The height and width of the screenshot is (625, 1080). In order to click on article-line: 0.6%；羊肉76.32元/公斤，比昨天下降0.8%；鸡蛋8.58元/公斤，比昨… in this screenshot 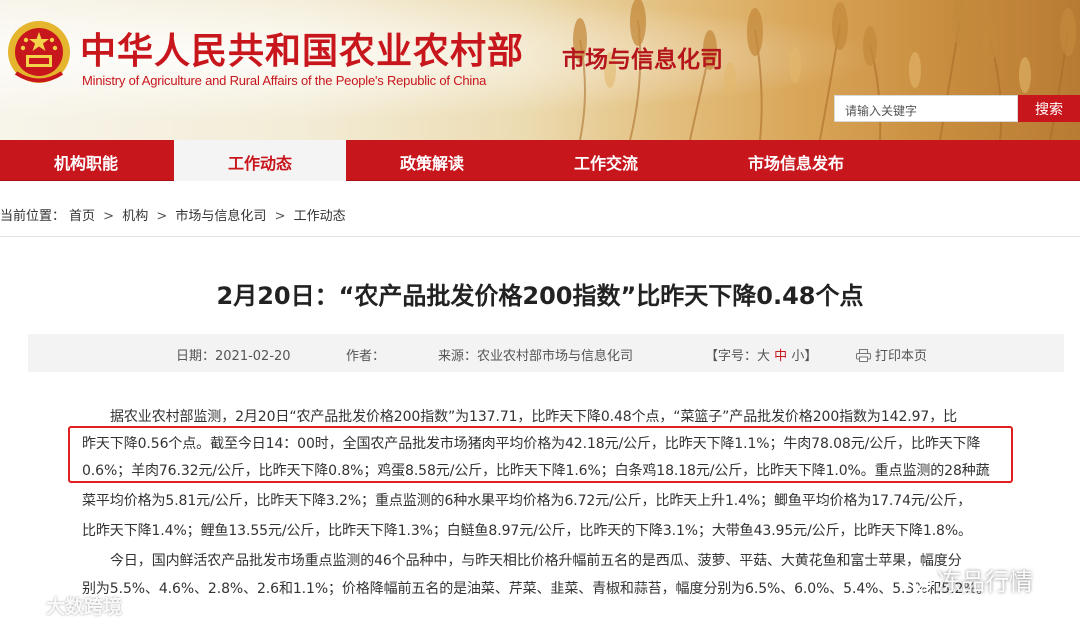, I will do `click(536, 471)`.